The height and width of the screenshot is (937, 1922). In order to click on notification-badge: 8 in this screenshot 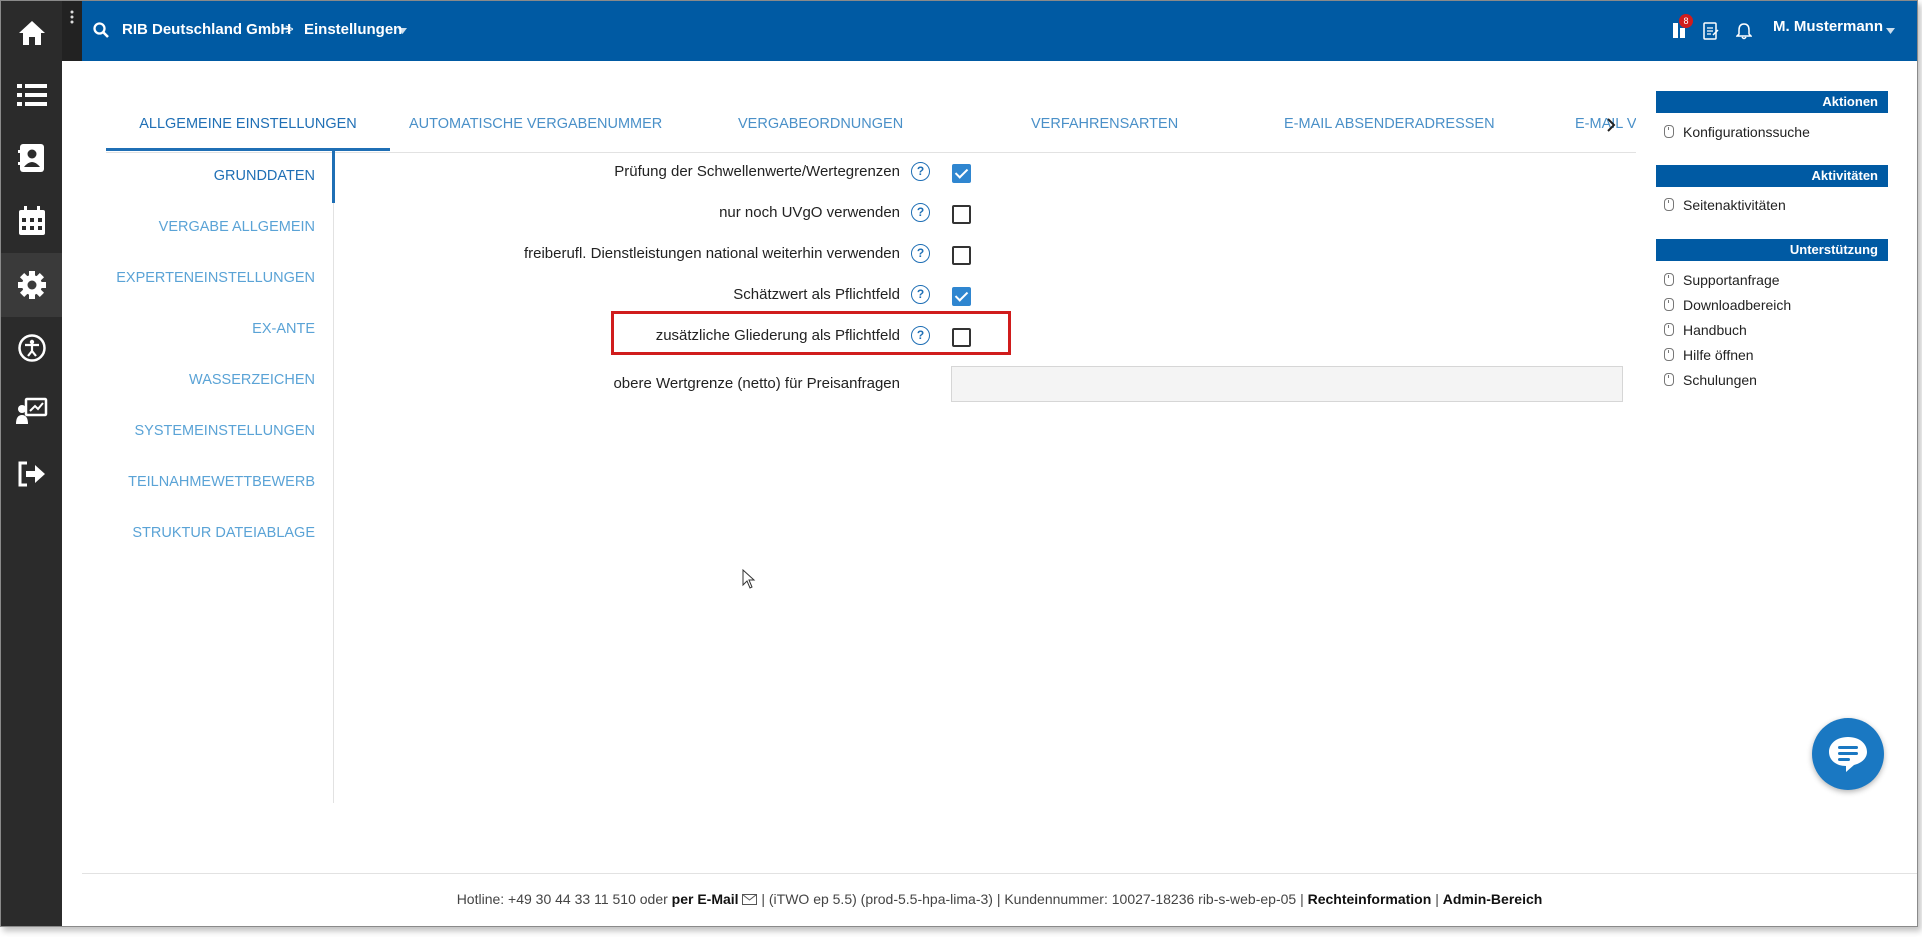, I will do `click(1686, 21)`.